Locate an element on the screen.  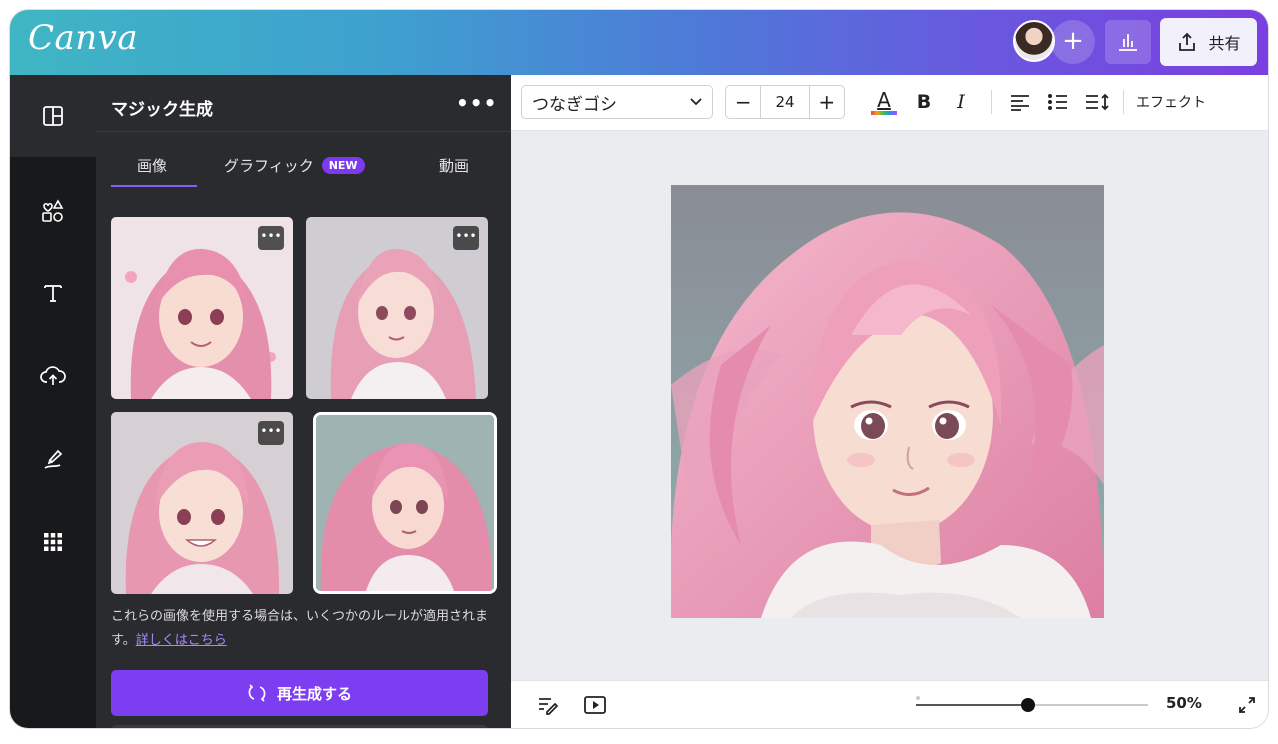
font-family-select: つなぎゴシ is located at coordinates (617, 102).